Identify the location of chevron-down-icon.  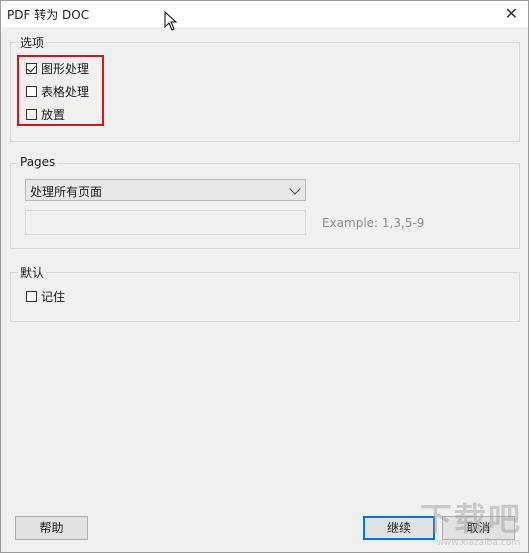
(295, 189).